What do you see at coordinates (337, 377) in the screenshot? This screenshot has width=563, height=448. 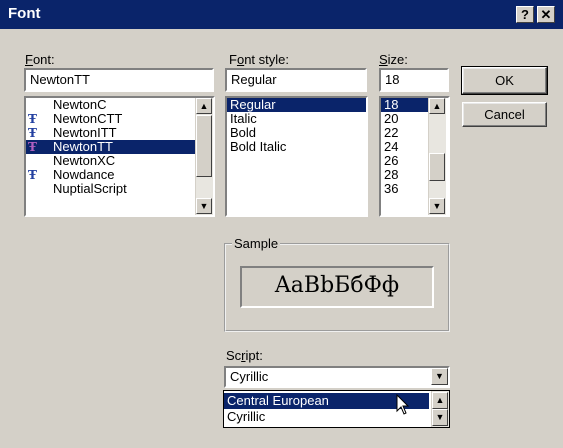 I see `script-combobox: Cyrillic` at bounding box center [337, 377].